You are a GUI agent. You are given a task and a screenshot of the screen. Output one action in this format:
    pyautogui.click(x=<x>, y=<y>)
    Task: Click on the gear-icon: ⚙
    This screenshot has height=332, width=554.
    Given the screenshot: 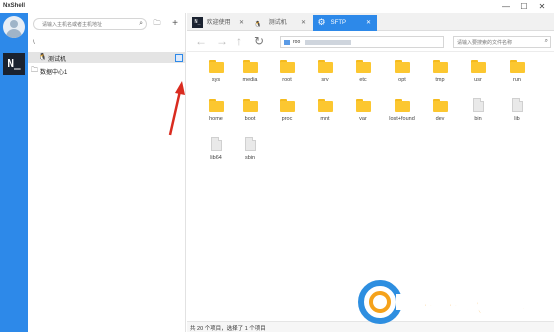 What is the action you would take?
    pyautogui.click(x=321, y=21)
    